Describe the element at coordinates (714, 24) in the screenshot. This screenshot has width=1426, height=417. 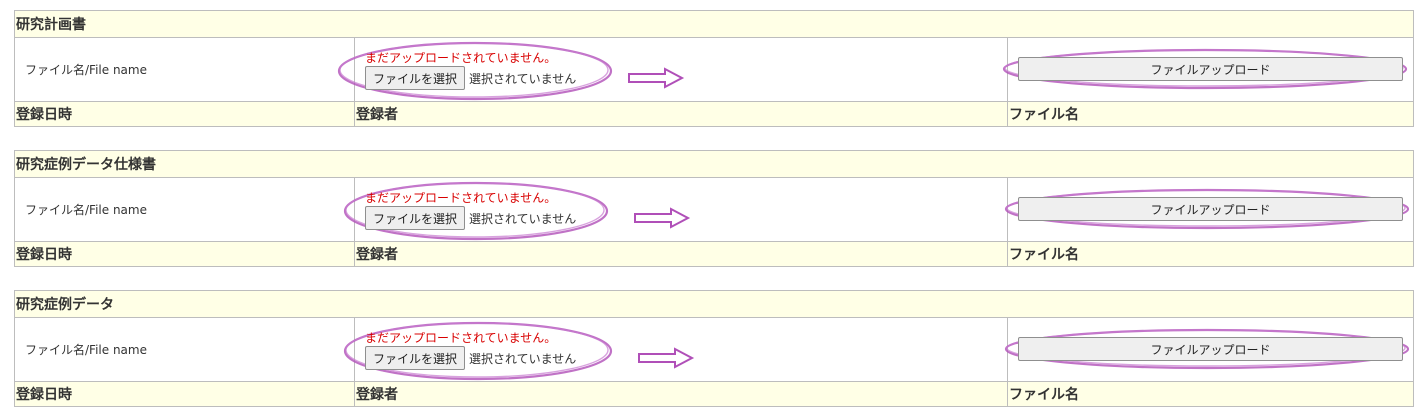
I see `section-title: 研究計画書` at that location.